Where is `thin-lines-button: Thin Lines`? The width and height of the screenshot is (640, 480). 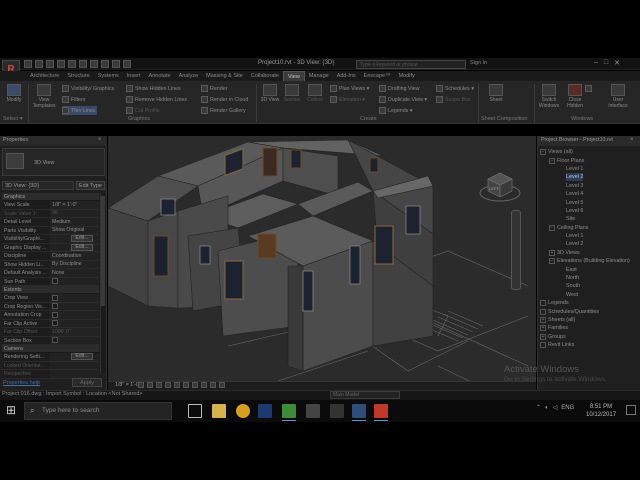 thin-lines-button: Thin Lines is located at coordinates (80, 110).